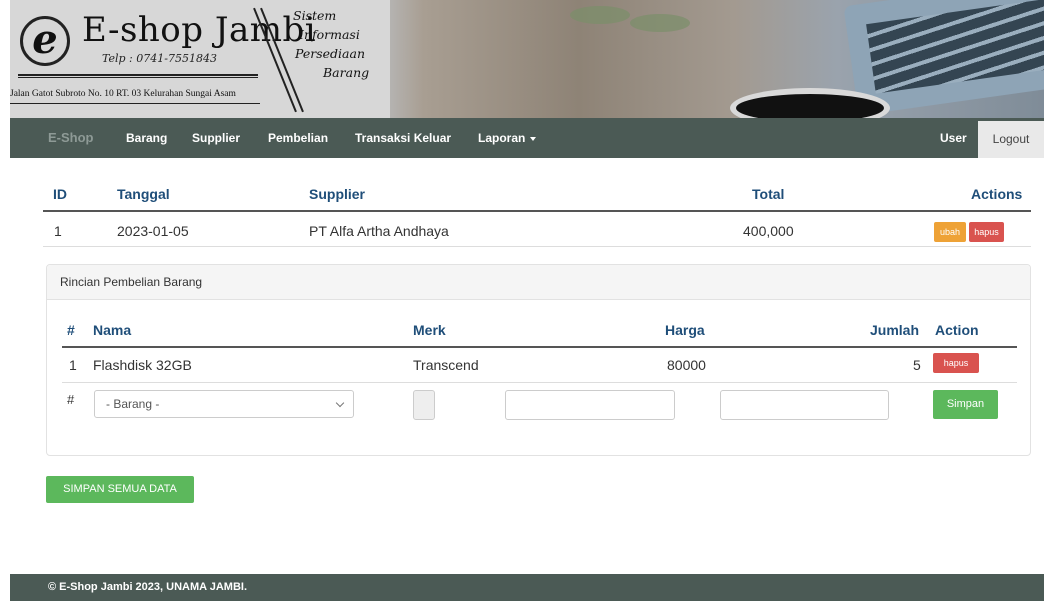  Describe the element at coordinates (199, 30) in the screenshot. I see `shop-name: E-shop Jambi` at that location.